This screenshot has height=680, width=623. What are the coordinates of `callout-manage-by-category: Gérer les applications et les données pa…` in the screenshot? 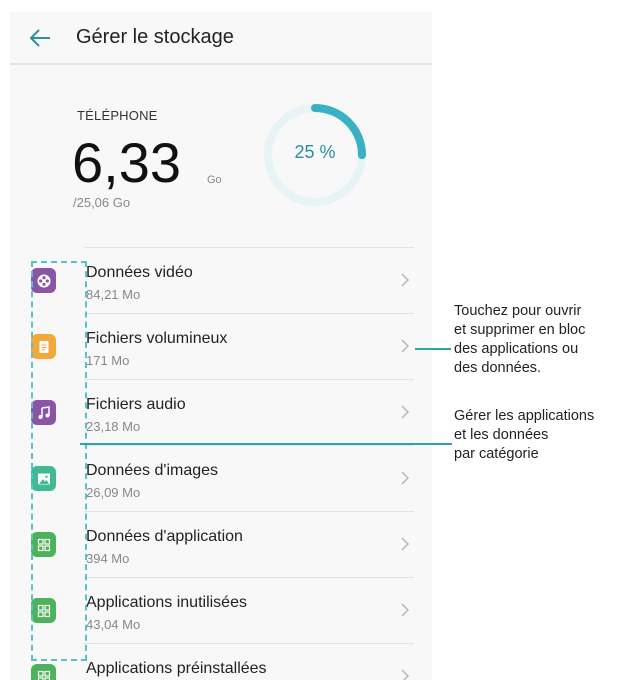 It's located at (524, 435).